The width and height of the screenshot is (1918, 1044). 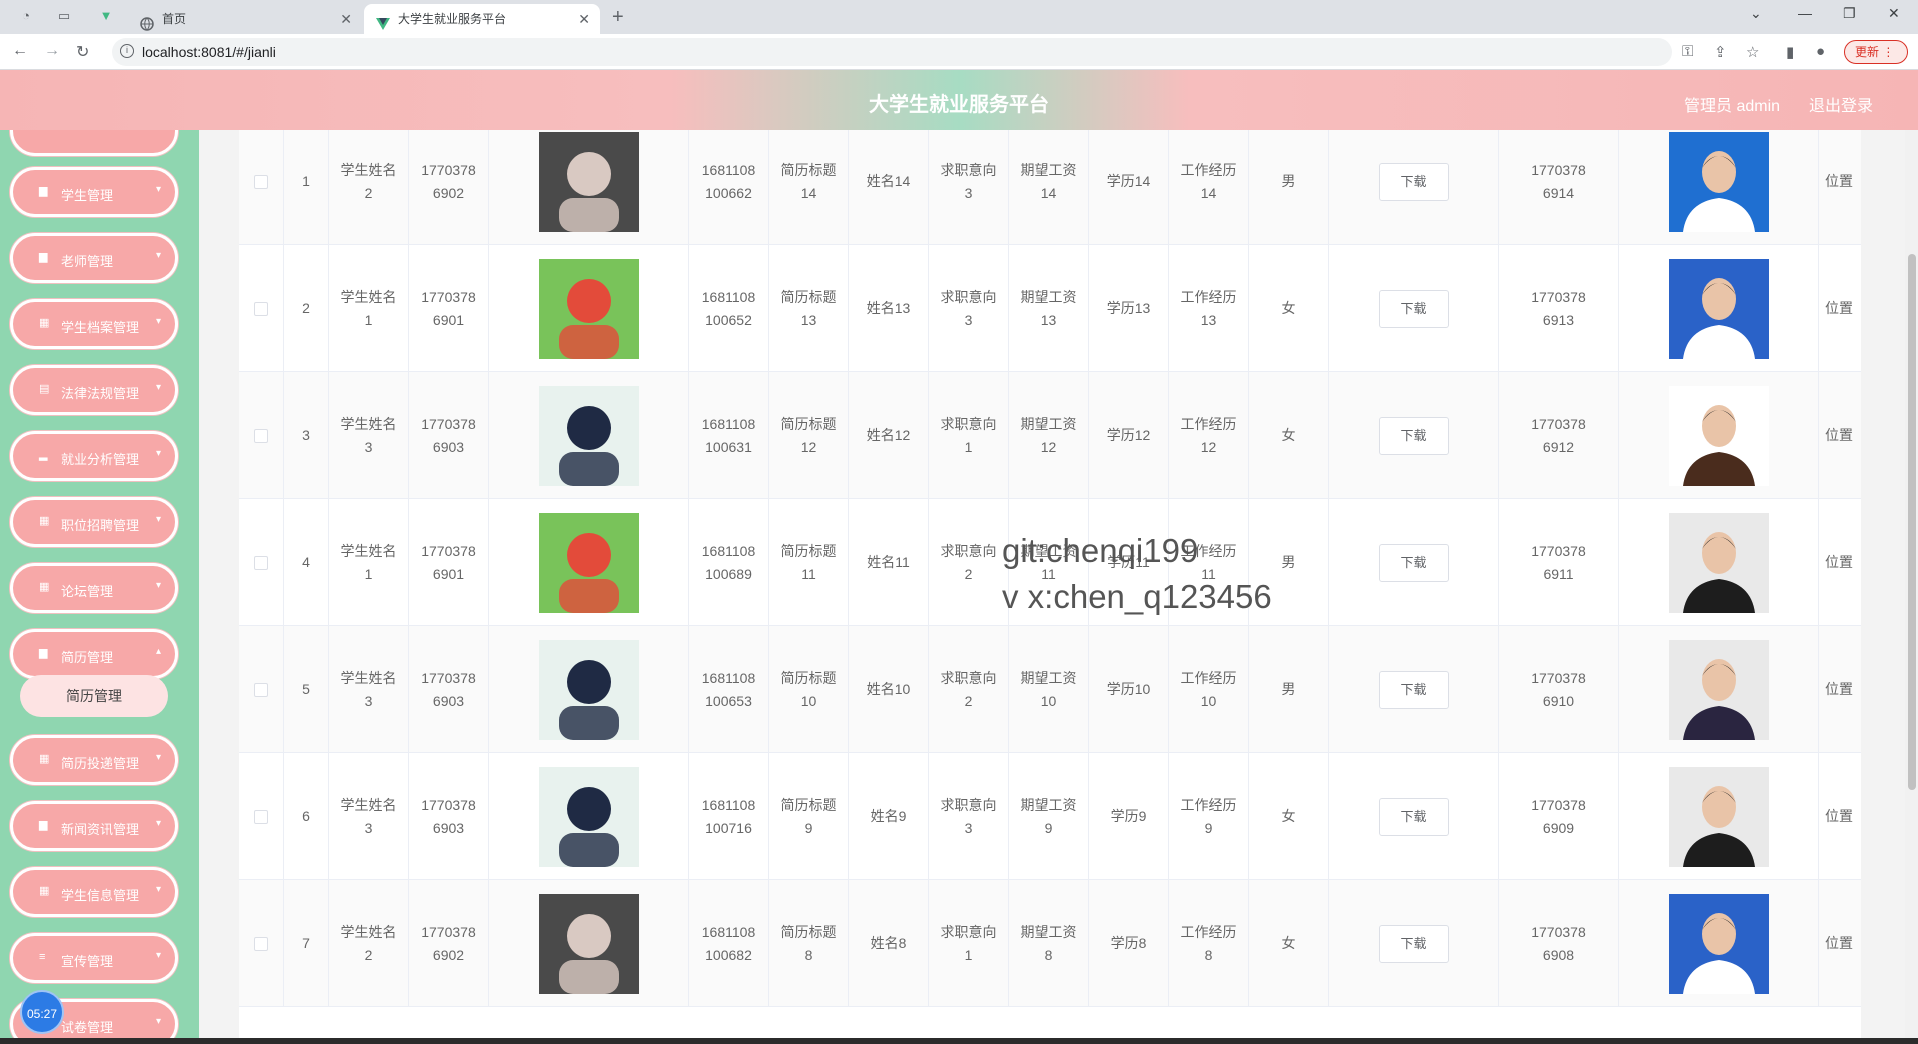 I want to click on sidebar-item-student: ▆ 学生管理 ▾, so click(x=94, y=192).